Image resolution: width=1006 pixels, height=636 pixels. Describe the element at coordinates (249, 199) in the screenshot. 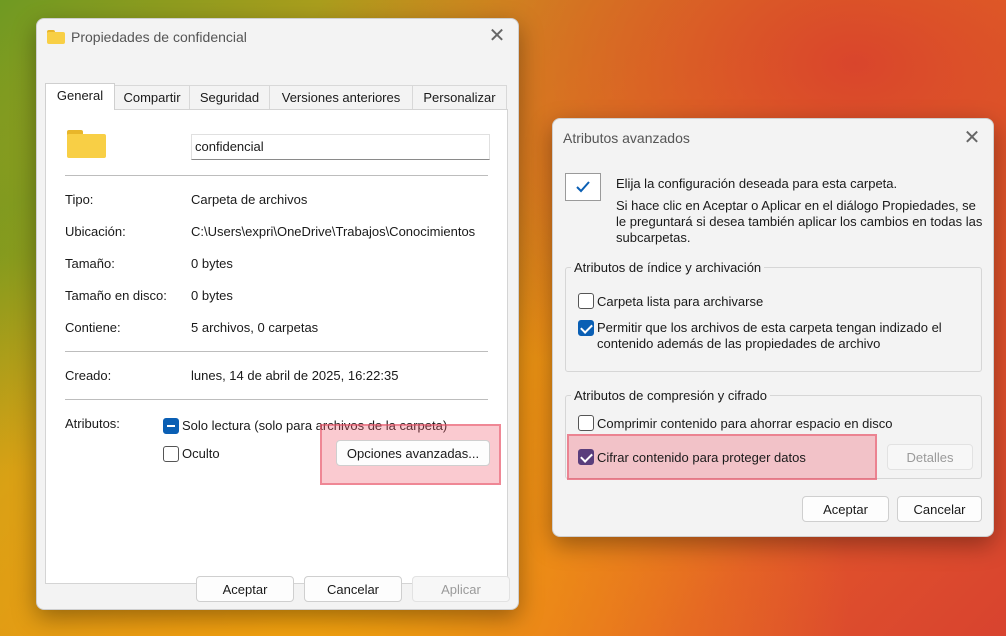

I see `tipo-value: Carpeta de archivos` at that location.